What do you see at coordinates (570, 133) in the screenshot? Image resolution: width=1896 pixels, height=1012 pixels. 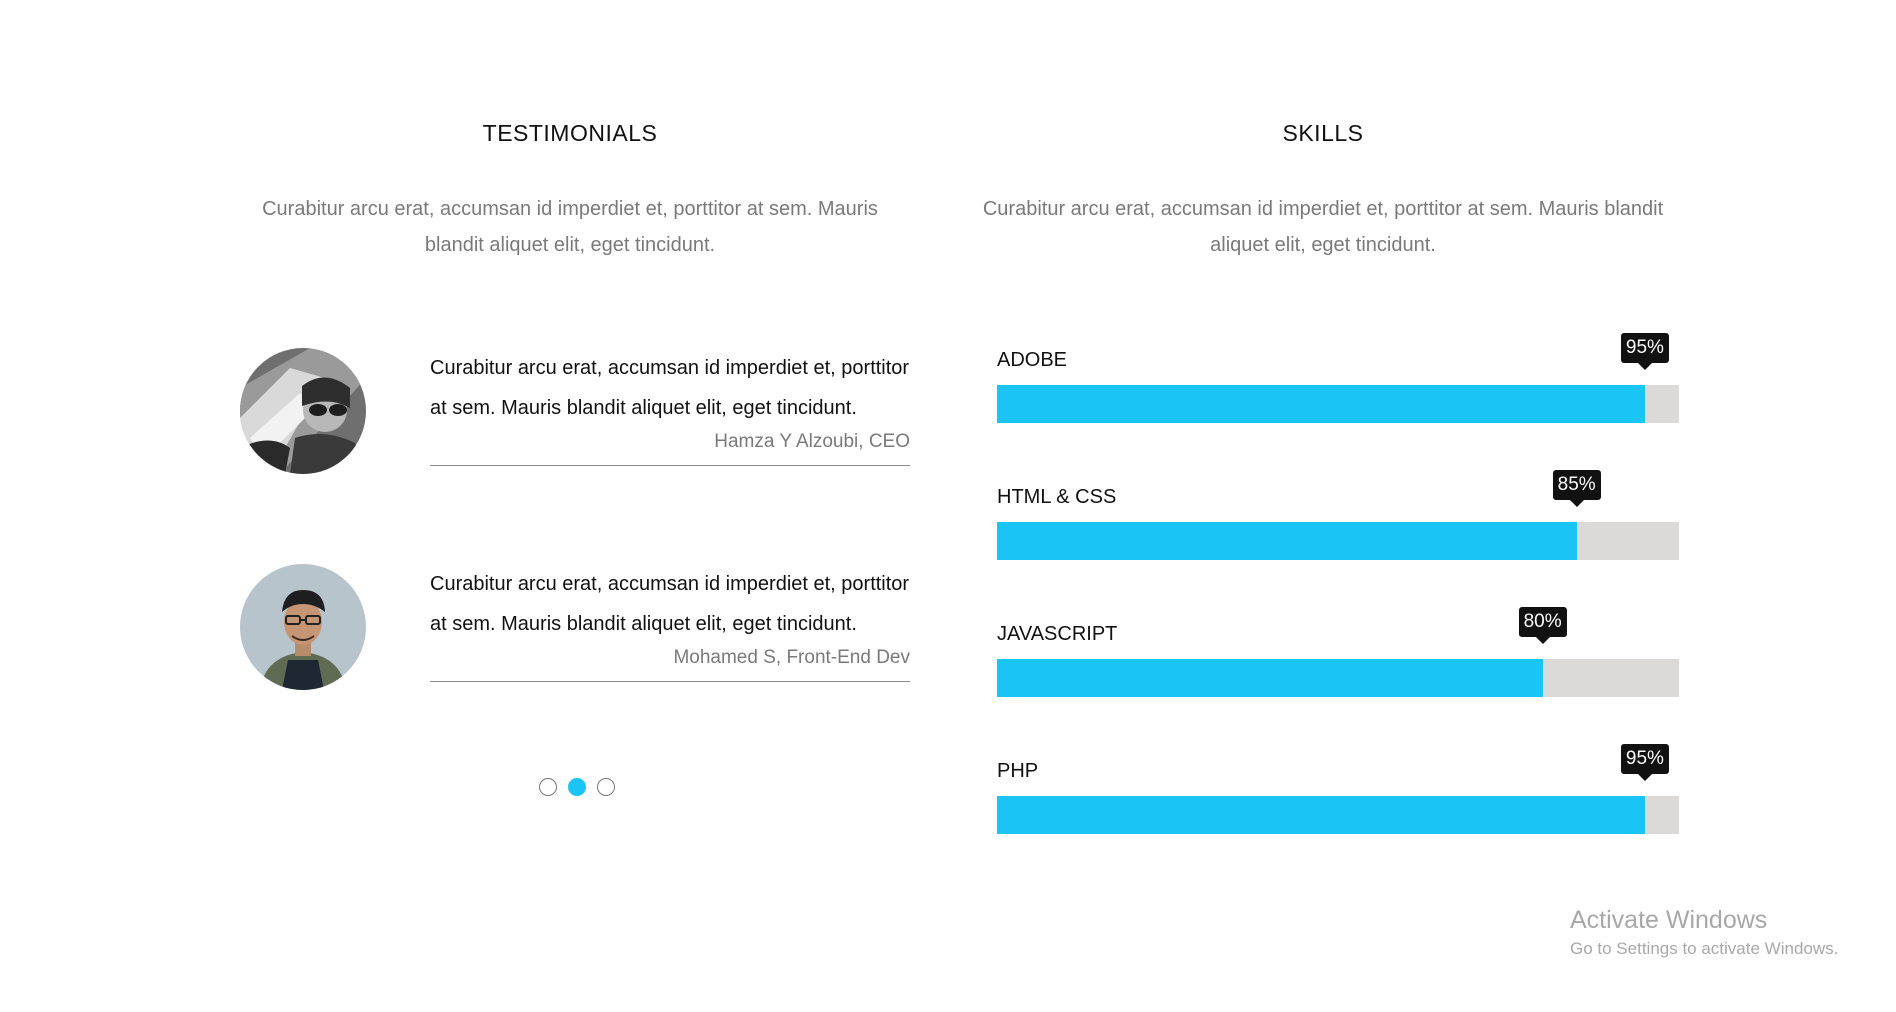 I see `testimonials-title: TESTIMONIALS` at bounding box center [570, 133].